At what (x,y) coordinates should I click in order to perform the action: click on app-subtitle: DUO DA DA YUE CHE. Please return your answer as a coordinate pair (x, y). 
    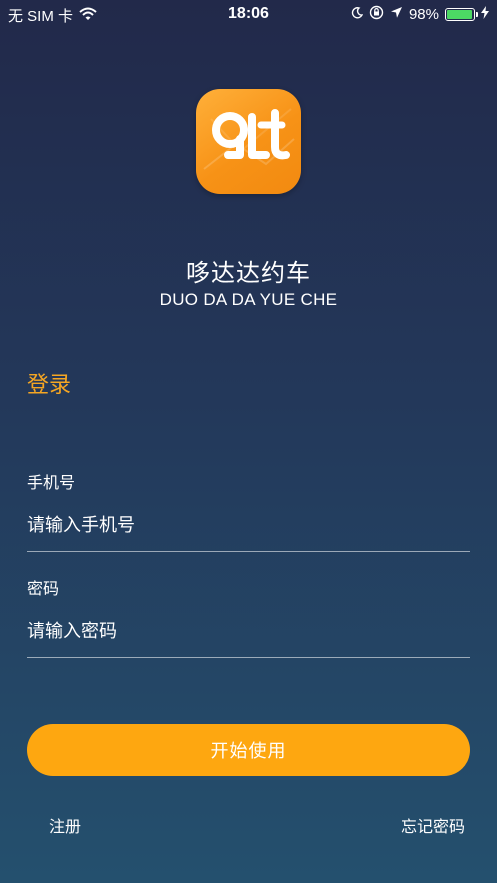
    Looking at the image, I should click on (248, 299).